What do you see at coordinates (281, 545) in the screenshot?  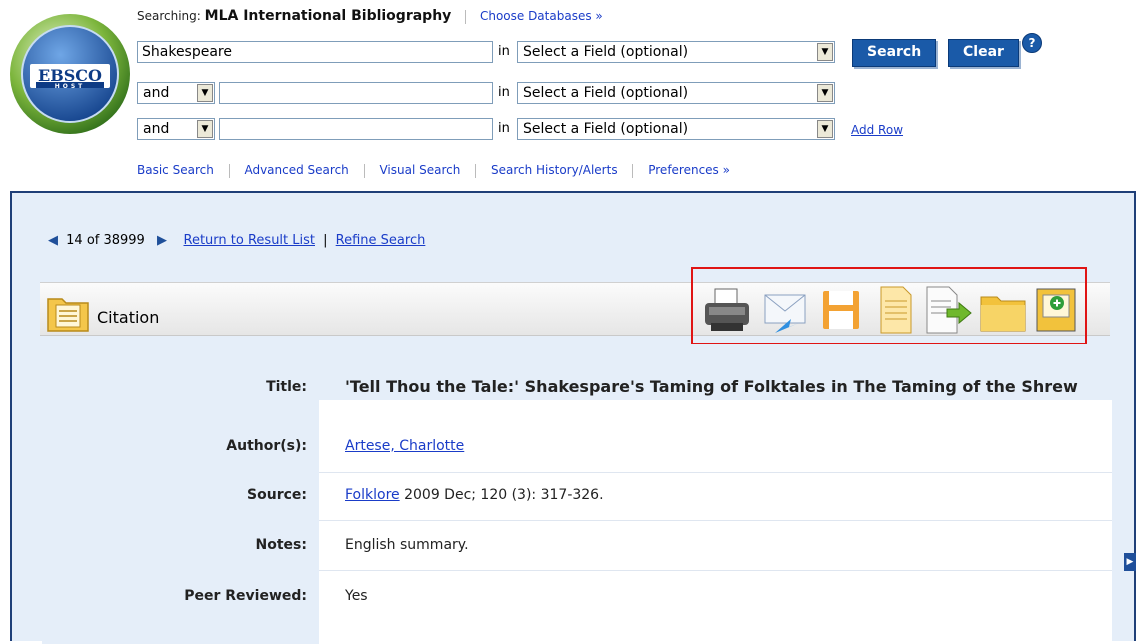 I see `notes-label: Notes:` at bounding box center [281, 545].